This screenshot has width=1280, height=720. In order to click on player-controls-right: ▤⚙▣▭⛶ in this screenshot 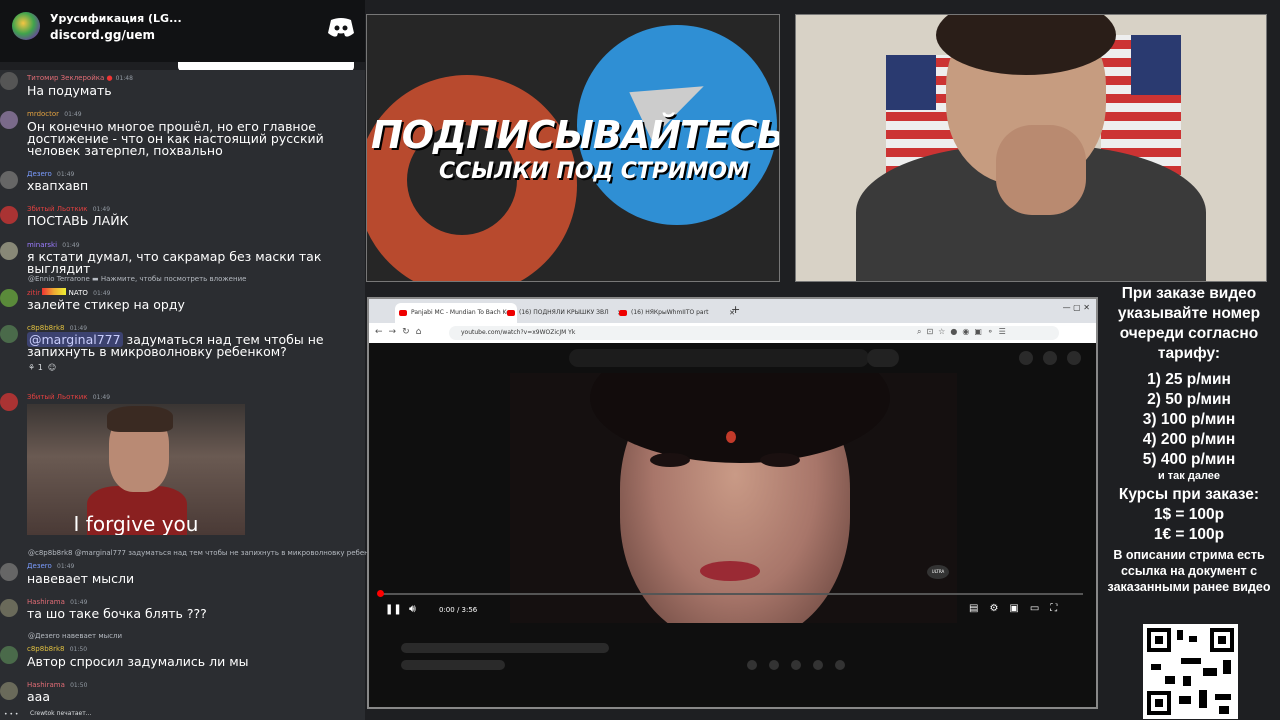, I will do `click(1018, 608)`.